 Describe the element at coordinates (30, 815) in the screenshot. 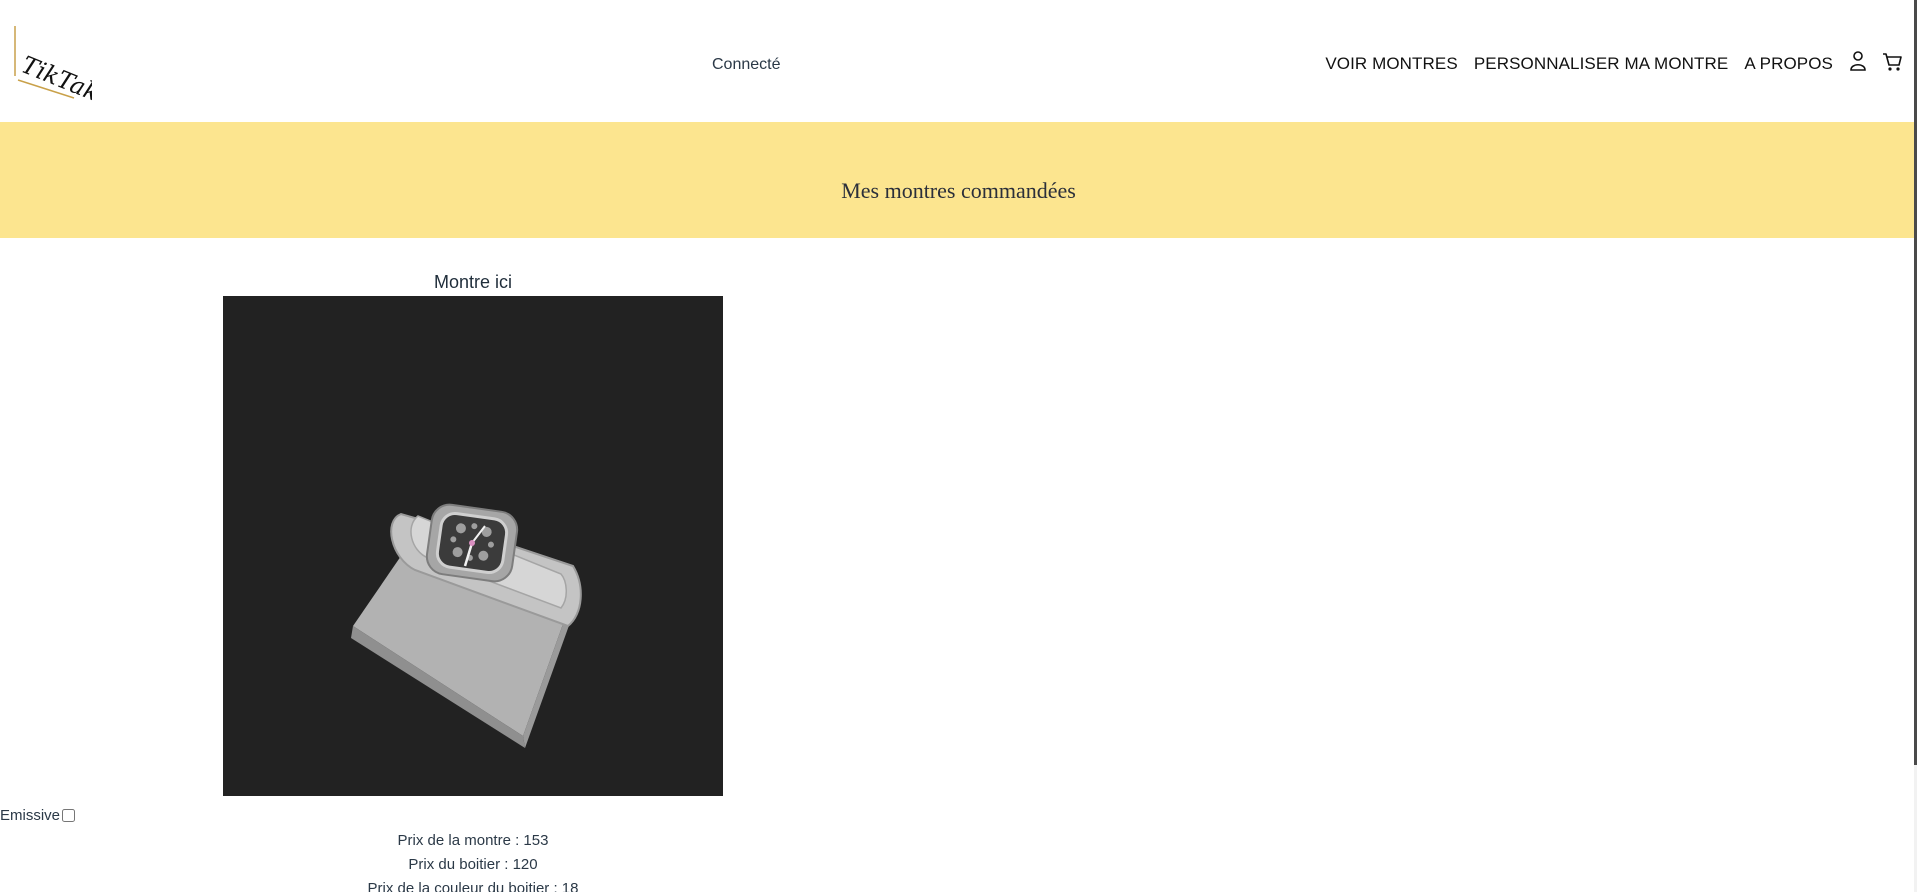

I see `emissive-label: Emissive` at that location.